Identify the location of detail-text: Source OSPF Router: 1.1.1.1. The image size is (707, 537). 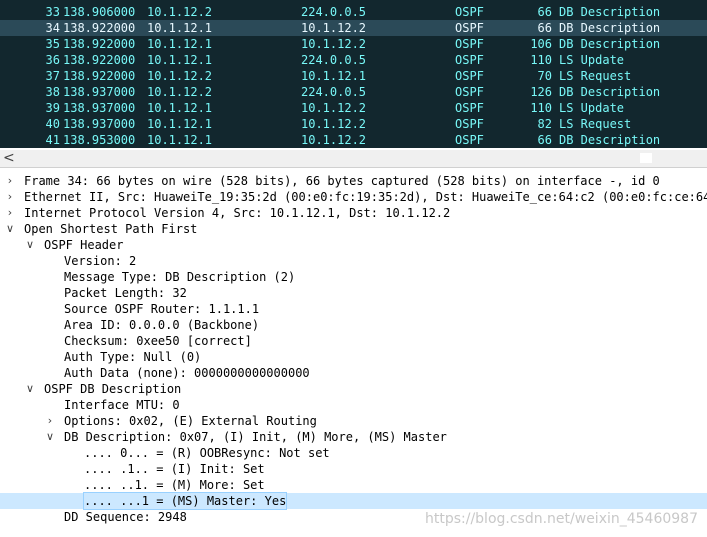
(162, 309).